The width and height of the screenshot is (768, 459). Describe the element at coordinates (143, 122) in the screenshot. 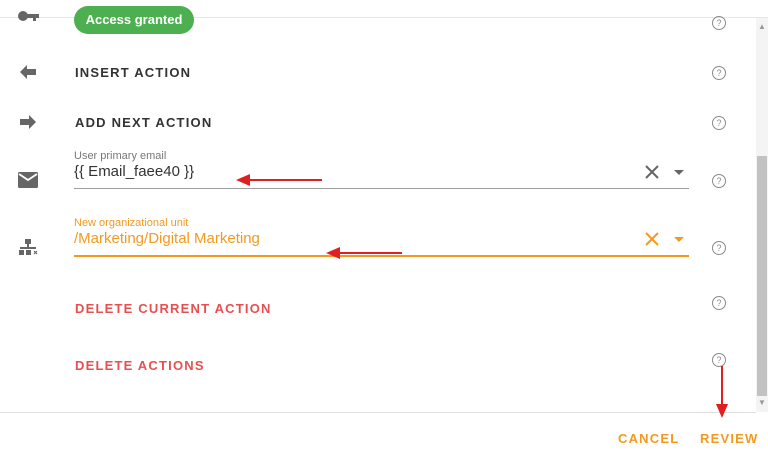

I see `add-next-action-button: ADD NEXT ACTION` at that location.